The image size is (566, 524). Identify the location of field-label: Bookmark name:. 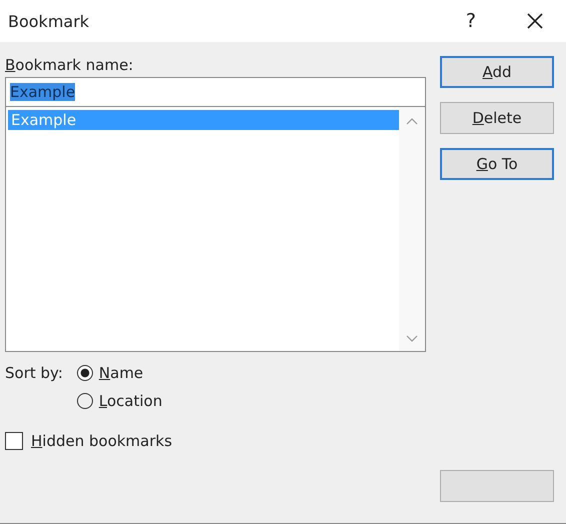
(69, 65).